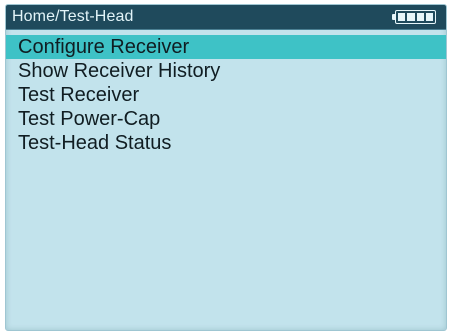 The image size is (451, 334). I want to click on battery-full-icon, so click(414, 17).